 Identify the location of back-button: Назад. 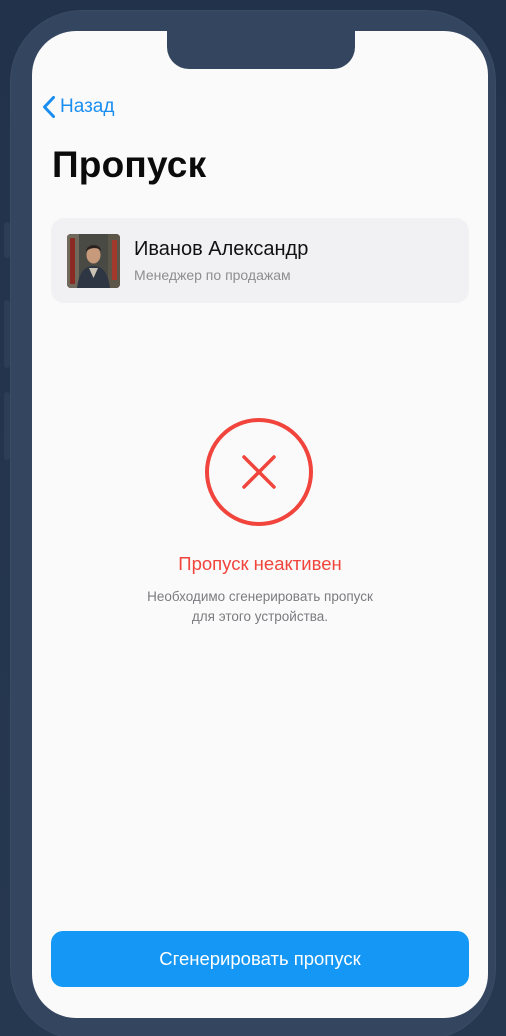
(78, 107).